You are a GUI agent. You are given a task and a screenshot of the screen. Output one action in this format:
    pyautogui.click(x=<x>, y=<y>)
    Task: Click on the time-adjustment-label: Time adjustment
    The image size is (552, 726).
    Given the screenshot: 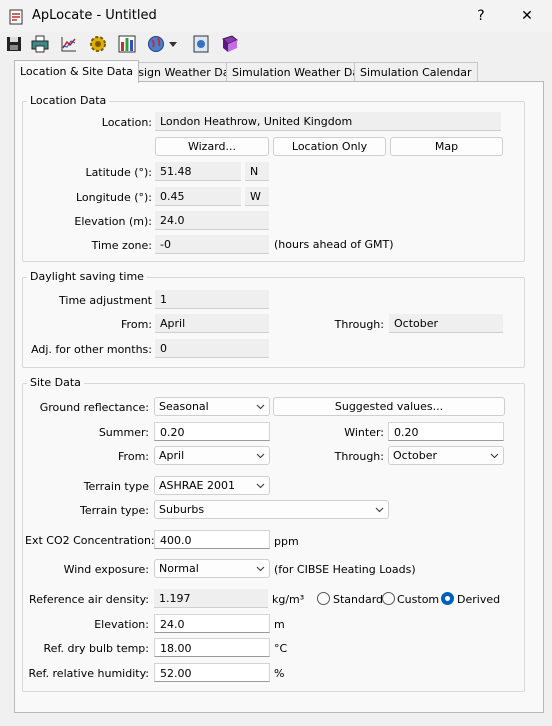 What is the action you would take?
    pyautogui.click(x=105, y=300)
    